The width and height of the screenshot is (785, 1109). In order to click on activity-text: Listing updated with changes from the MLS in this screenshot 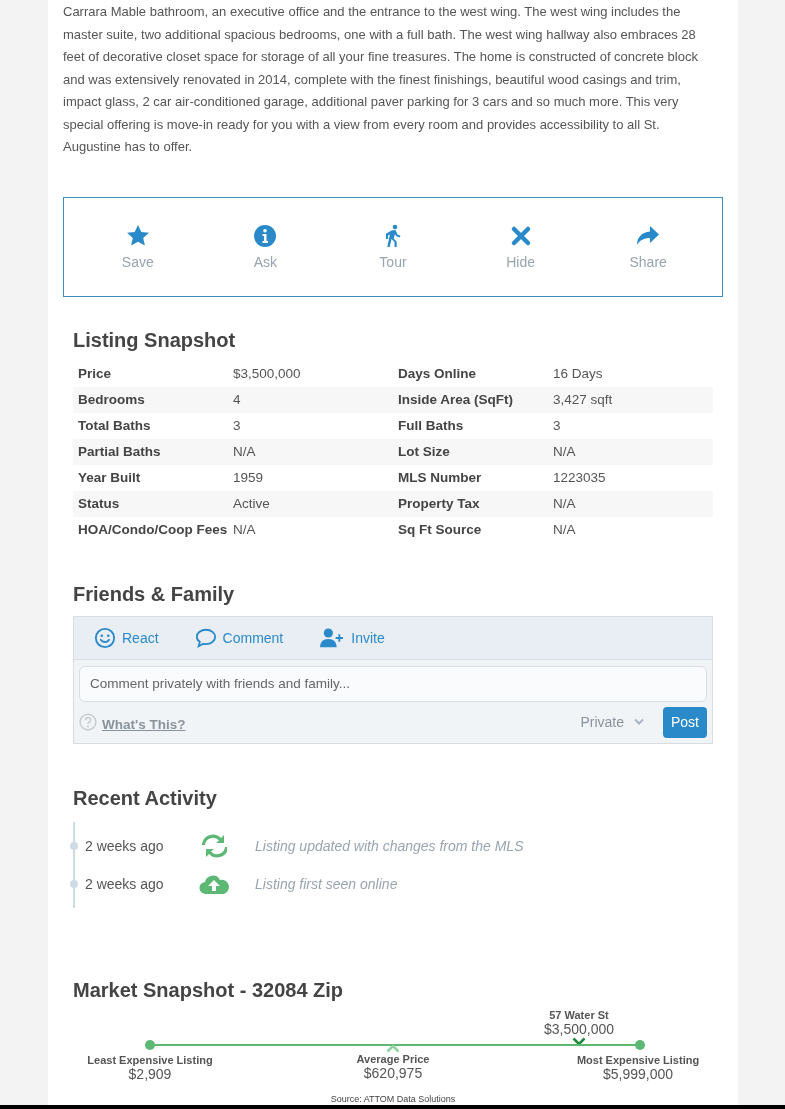, I will do `click(389, 845)`.